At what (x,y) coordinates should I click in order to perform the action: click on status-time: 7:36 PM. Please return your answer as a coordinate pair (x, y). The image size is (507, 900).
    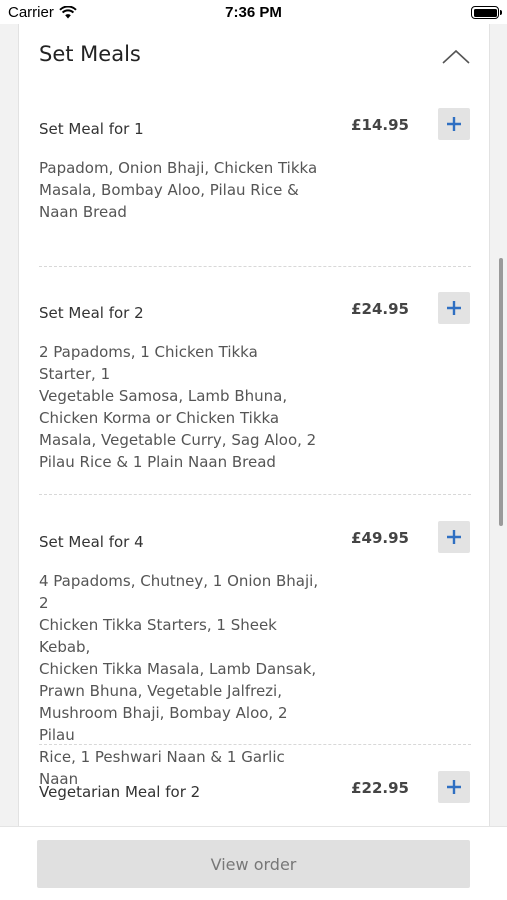
    Looking at the image, I should click on (253, 12).